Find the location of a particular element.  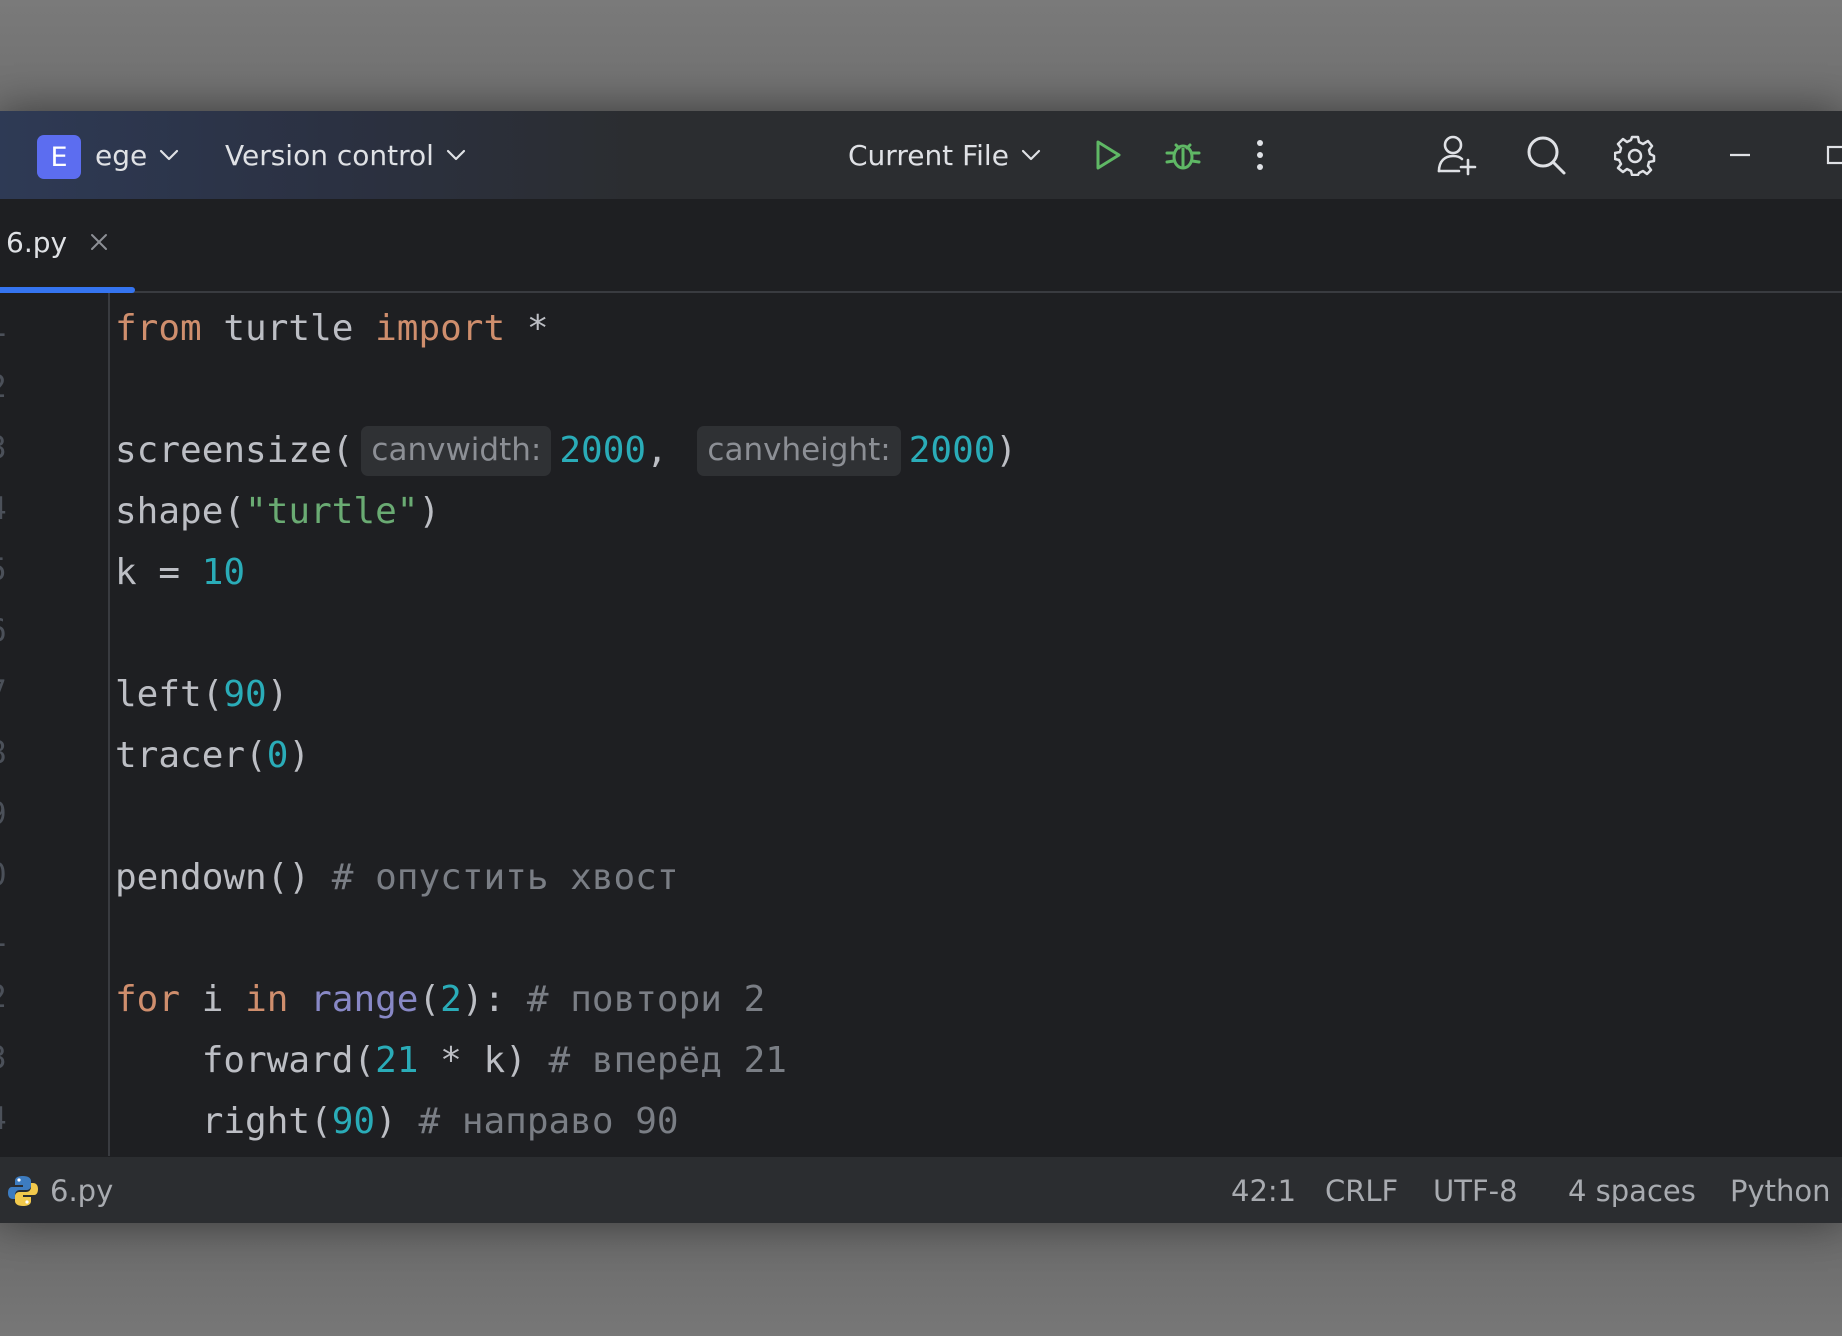

code-line: forward(21 * k) # вперёд 21 is located at coordinates (451, 1060).